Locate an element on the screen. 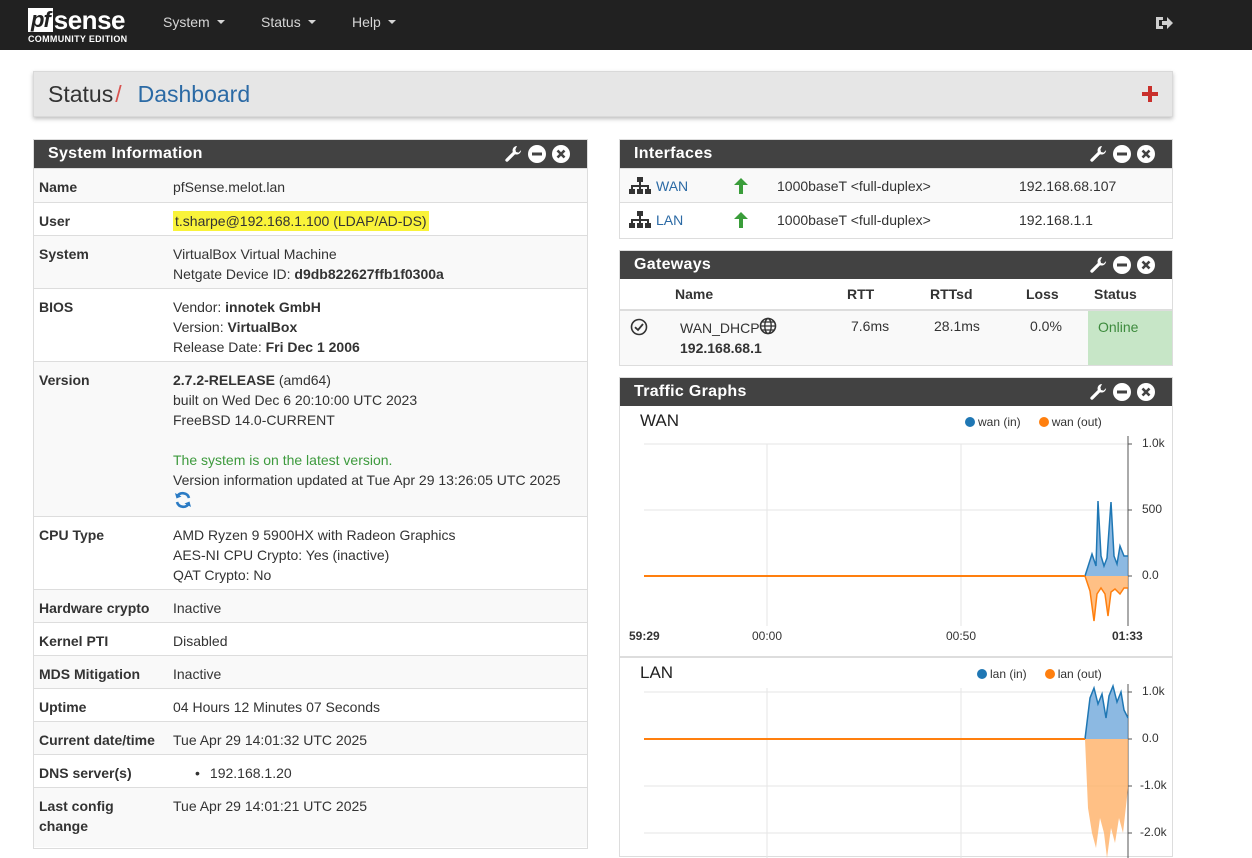 The image size is (1252, 858). add-widget-icon is located at coordinates (1150, 94).